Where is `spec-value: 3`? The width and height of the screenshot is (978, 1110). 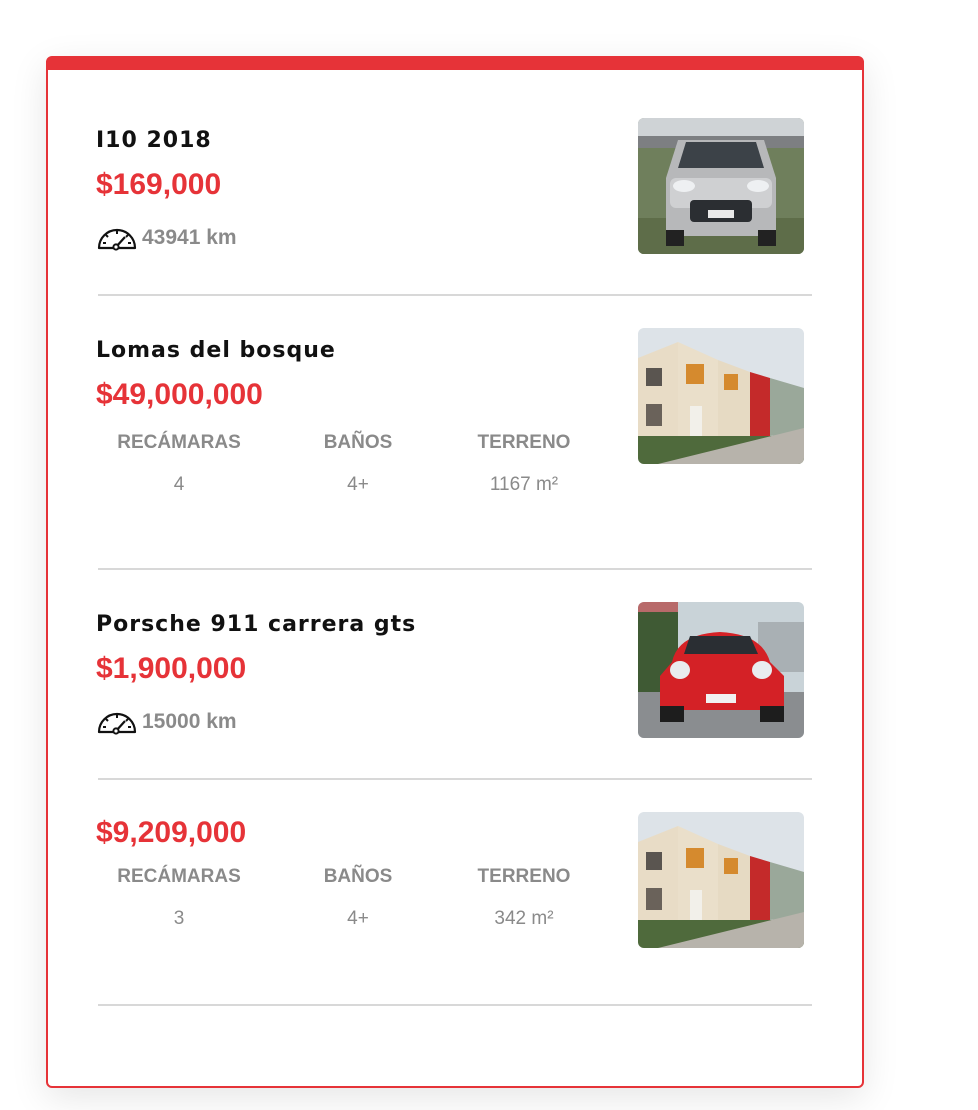
spec-value: 3 is located at coordinates (179, 918).